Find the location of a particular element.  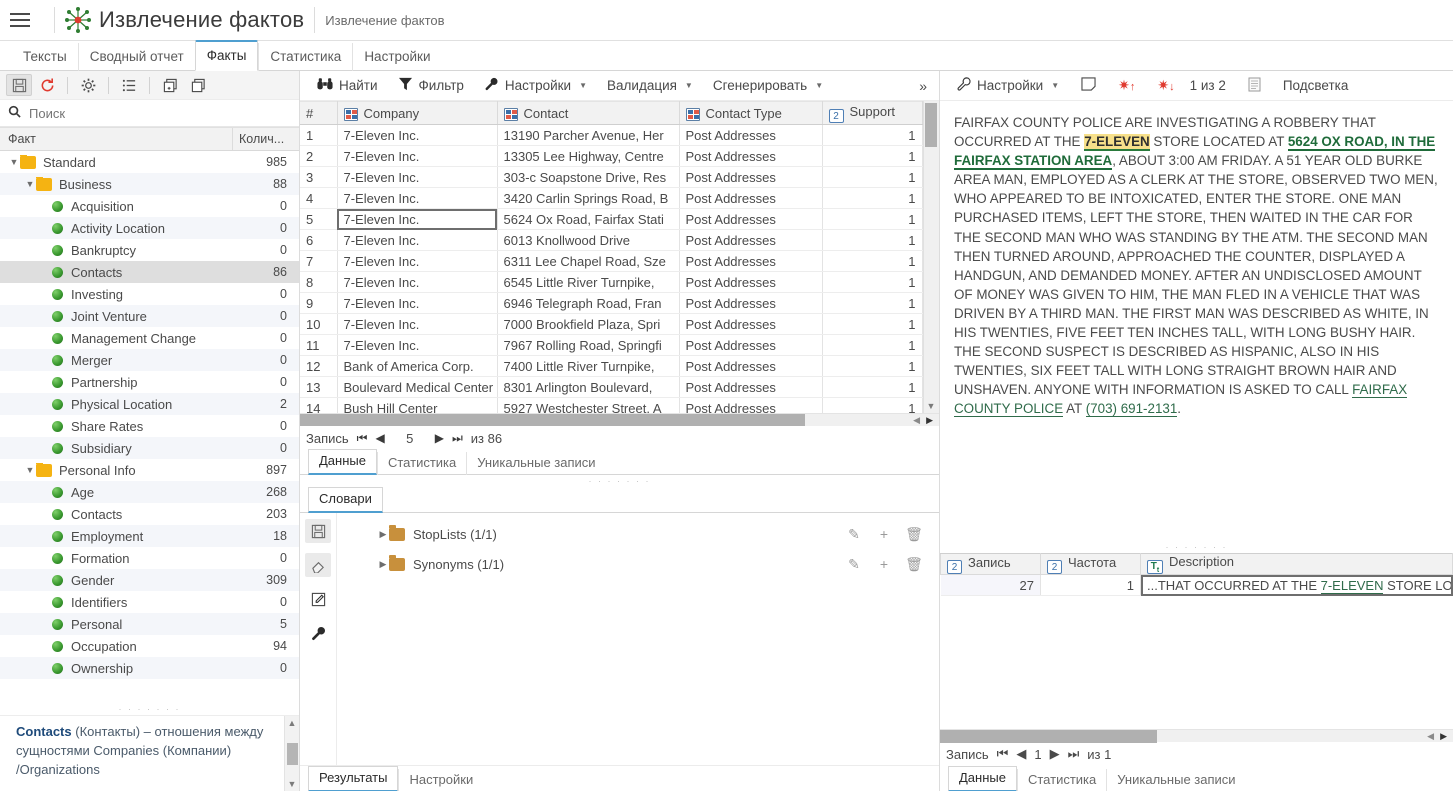

right-tab-статистика: Статистика is located at coordinates (1061, 780).